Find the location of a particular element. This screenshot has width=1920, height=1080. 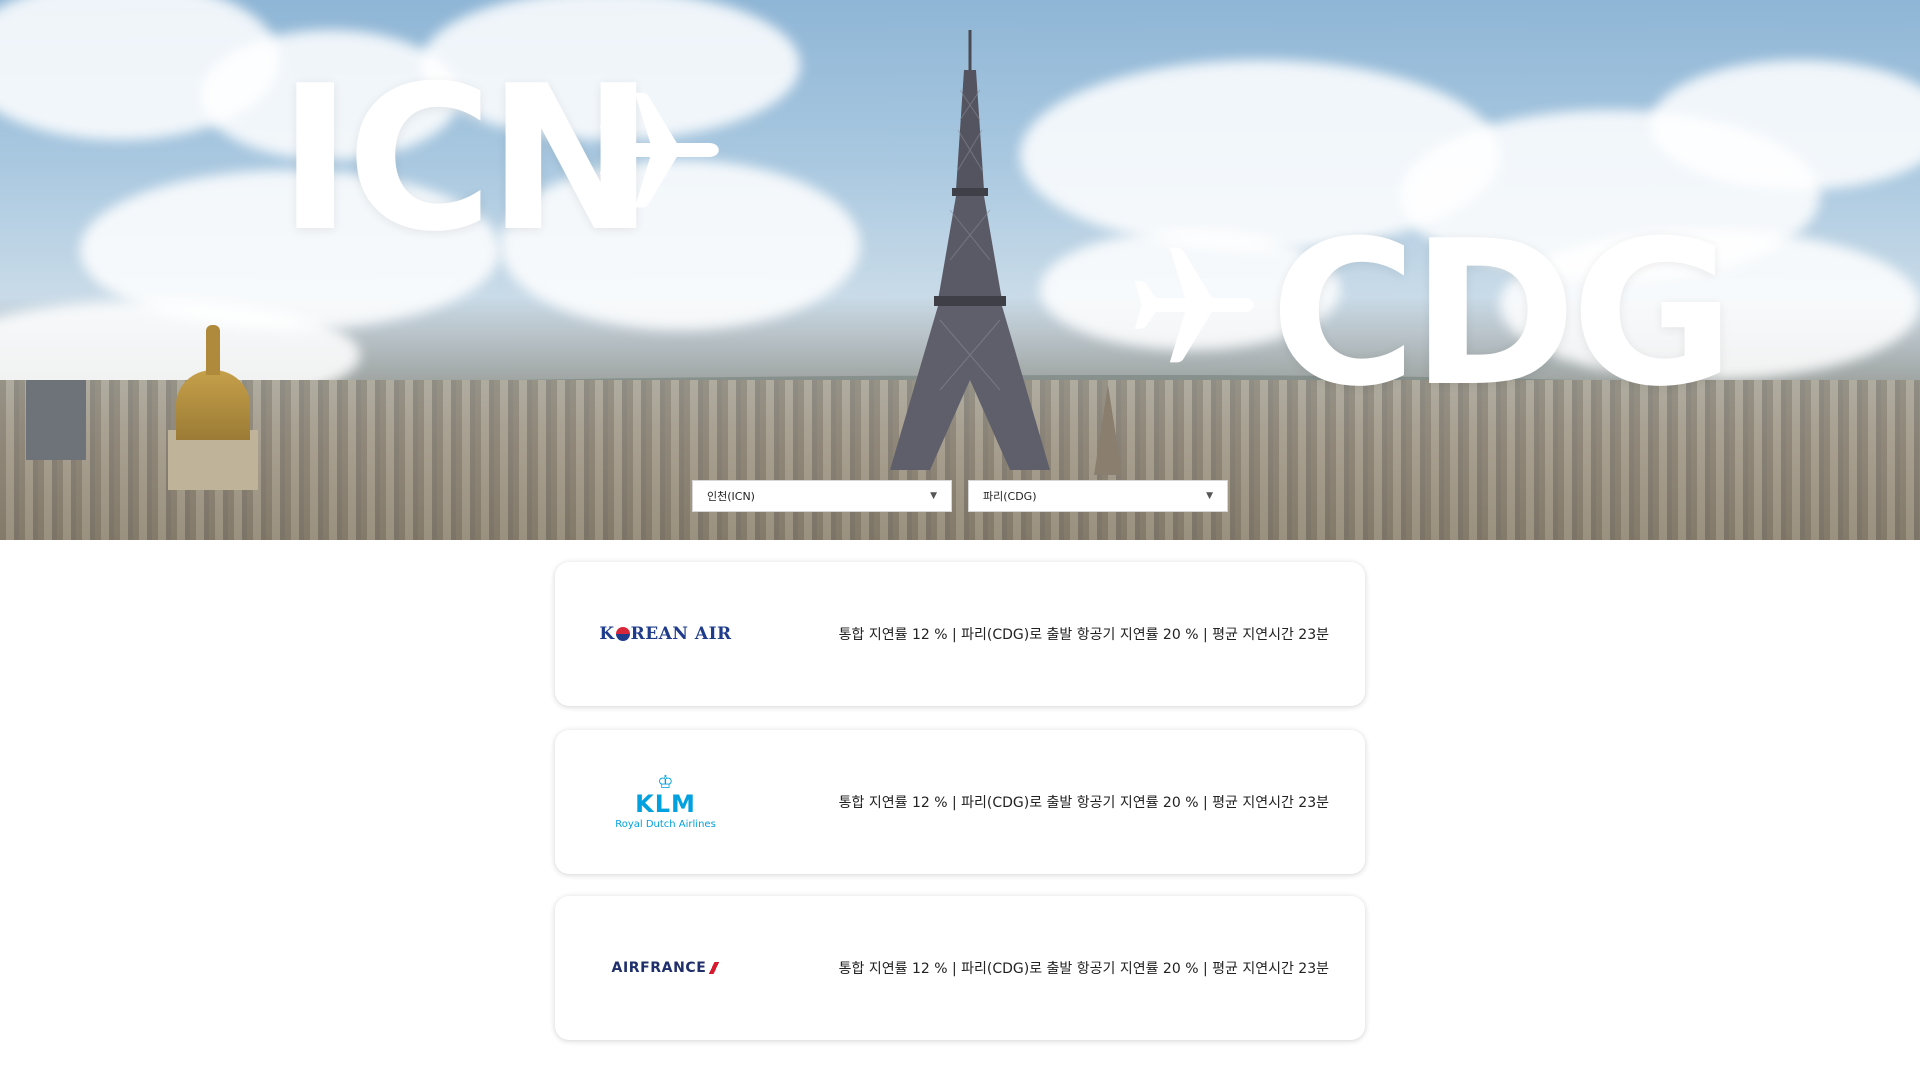

invalides-dome is located at coordinates (213, 405).